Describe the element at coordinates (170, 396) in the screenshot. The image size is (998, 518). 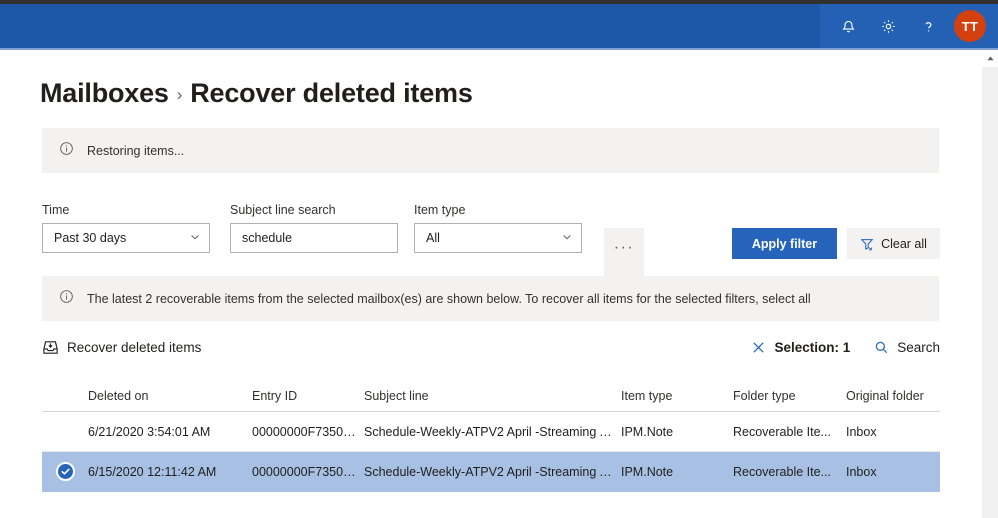
I see `column-header-deleted-on: Deleted on` at that location.